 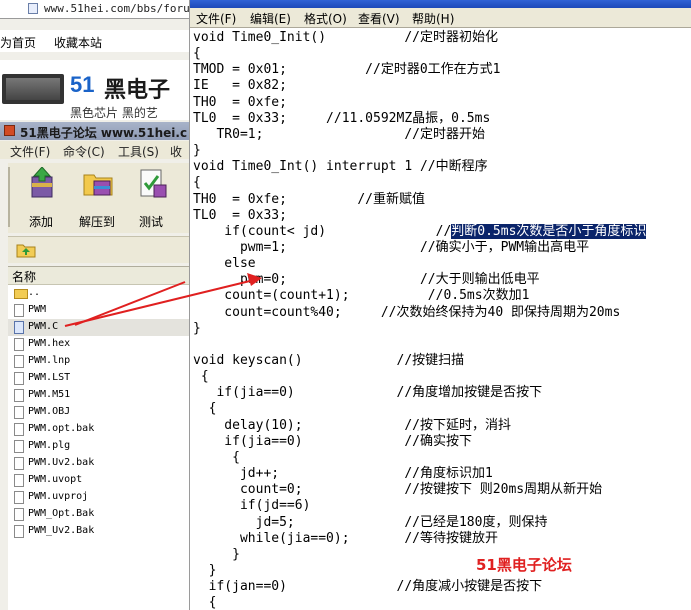 I want to click on browser-address-bar: www.51hei.com/bbs/forum, so click(x=94, y=9).